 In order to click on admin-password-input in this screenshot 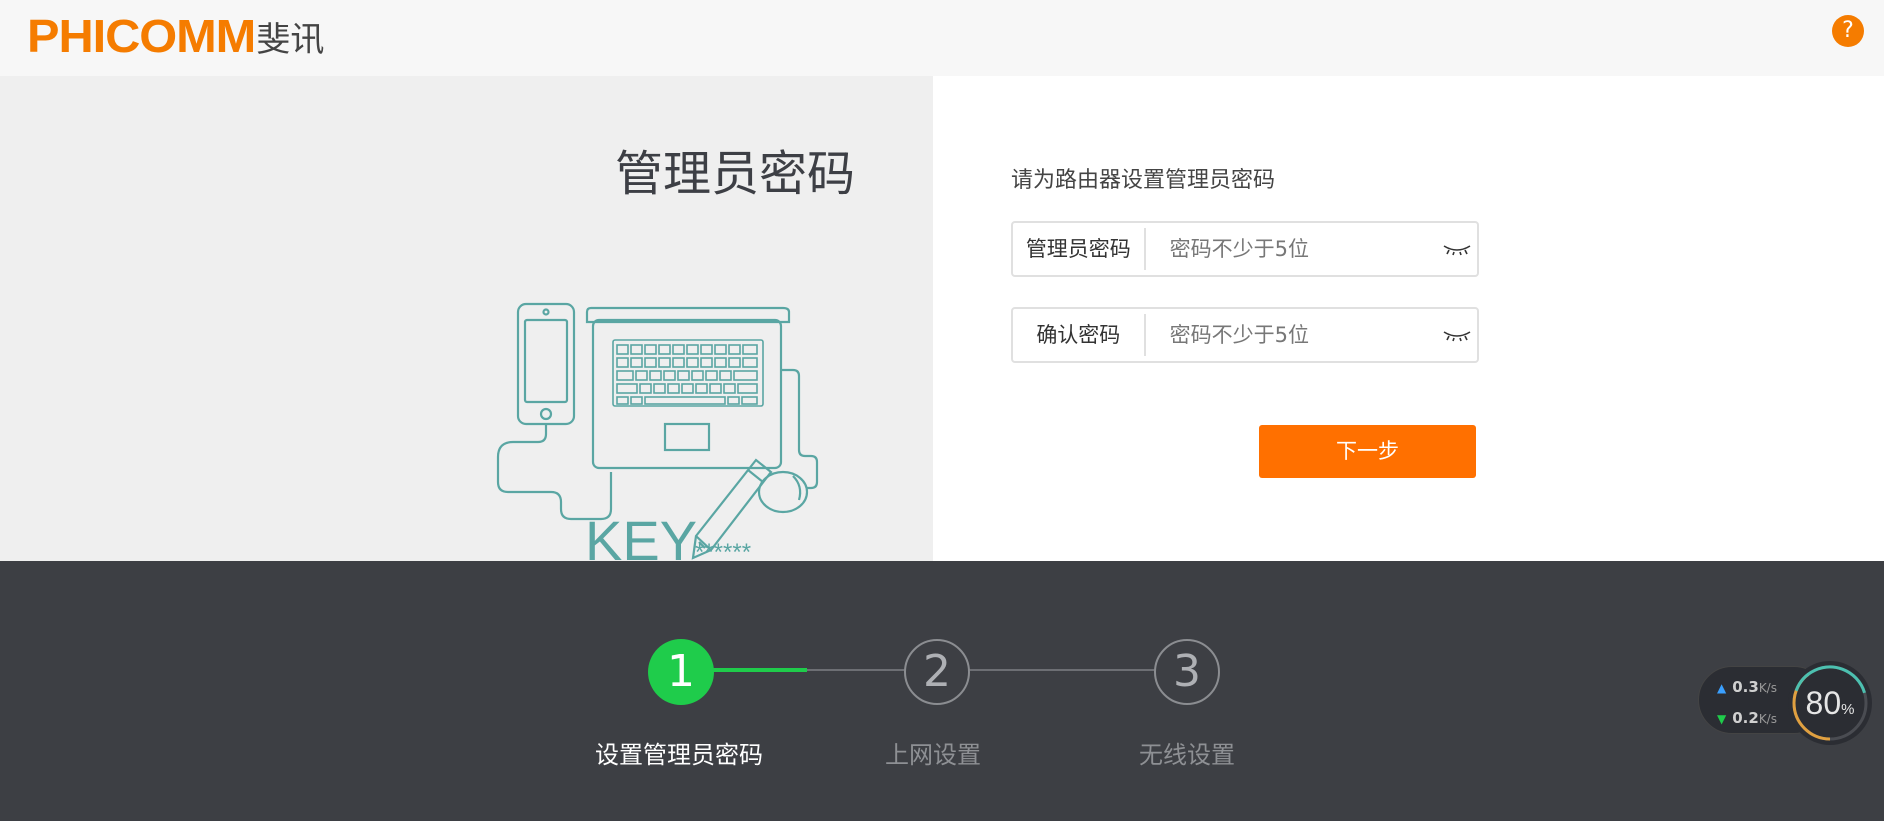, I will do `click(1291, 249)`.